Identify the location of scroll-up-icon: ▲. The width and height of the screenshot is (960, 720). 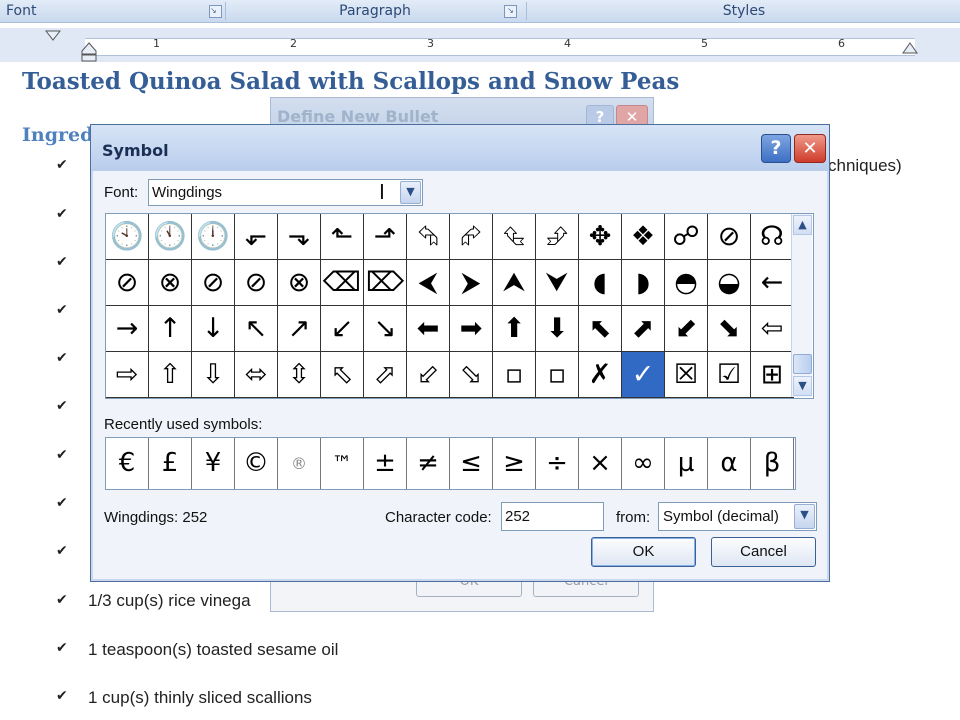
(802, 225).